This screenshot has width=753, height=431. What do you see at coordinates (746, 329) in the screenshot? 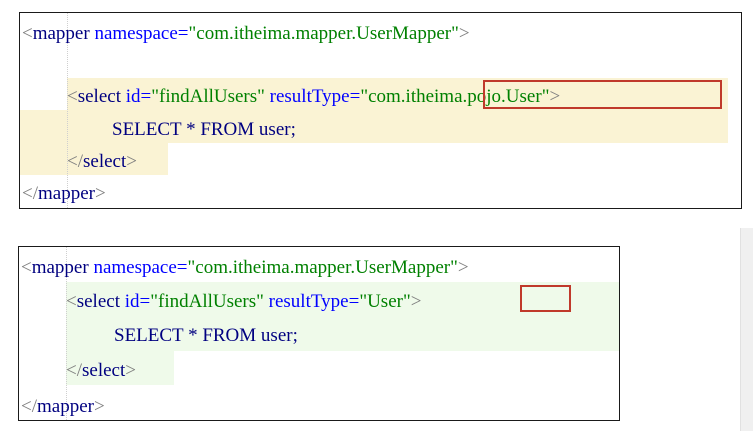
I see `window-edge-scrollbar` at bounding box center [746, 329].